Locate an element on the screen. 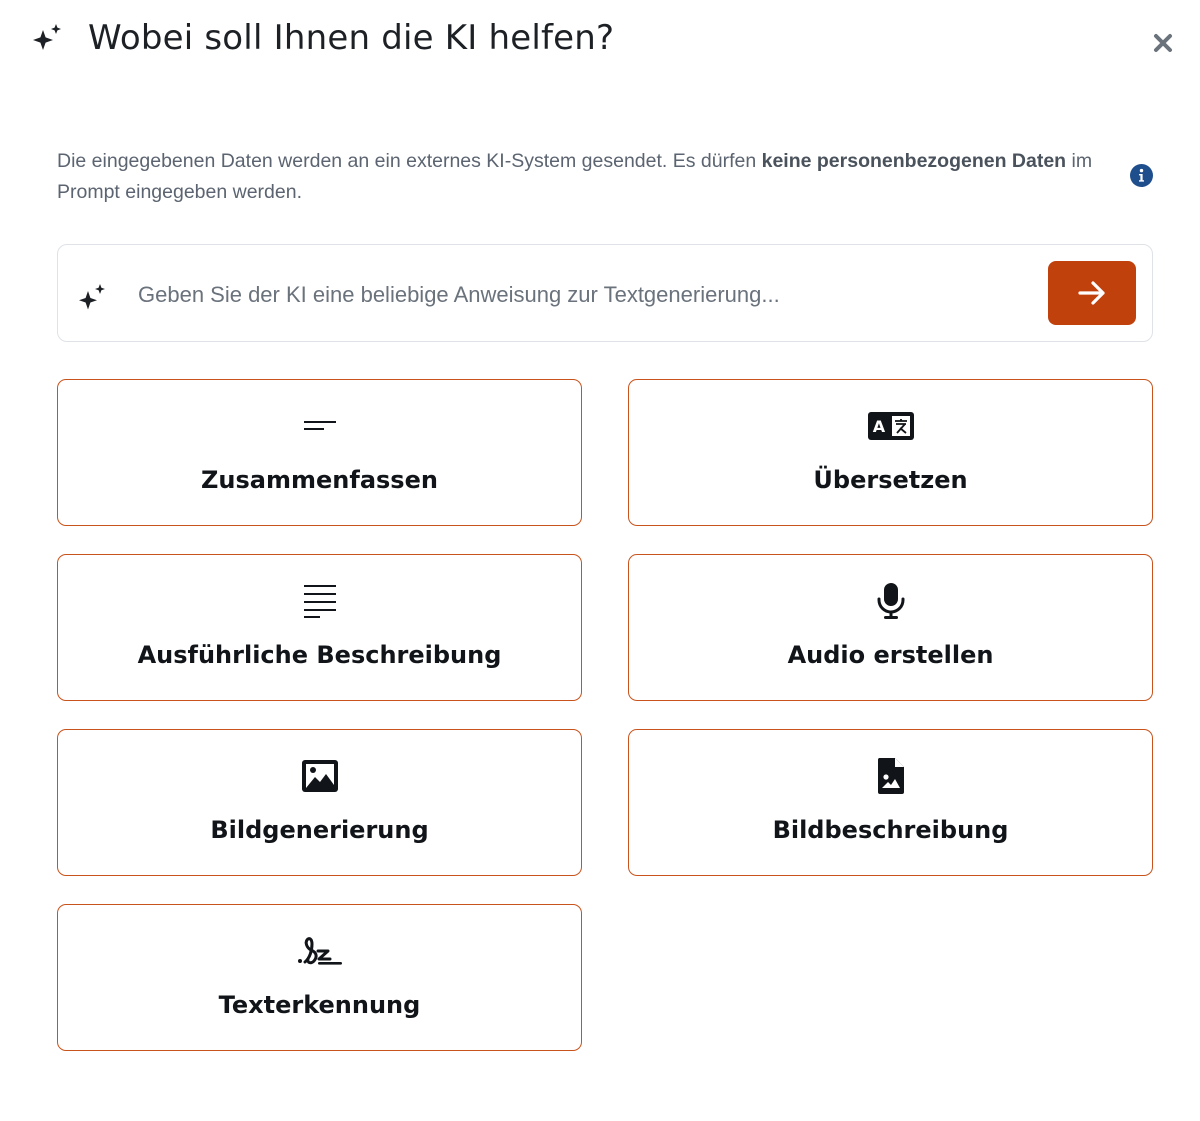 Image resolution: width=1200 pixels, height=1121 pixels. action-label: Audio erstellen is located at coordinates (890, 655).